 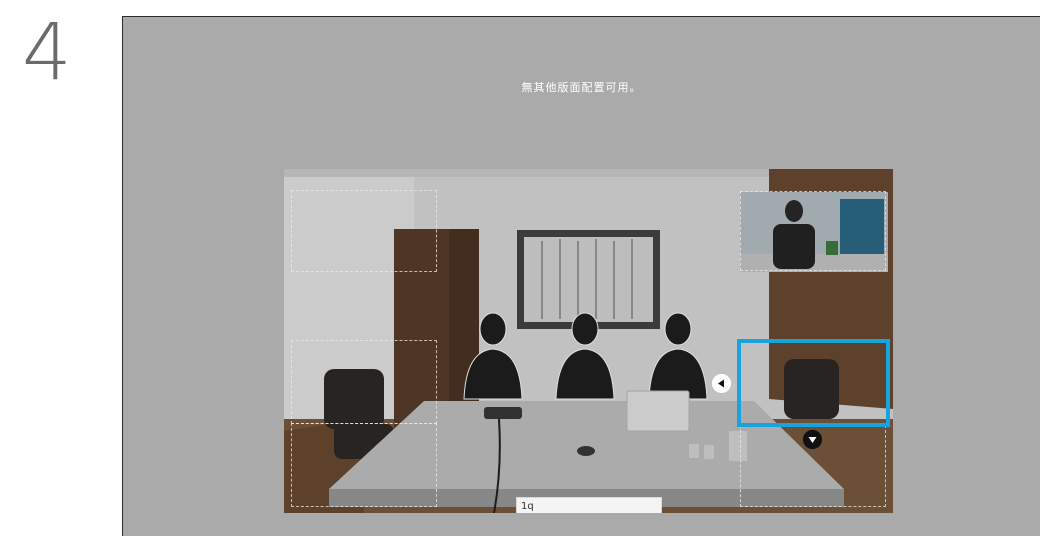 What do you see at coordinates (581, 87) in the screenshot?
I see `no-layouts-message: 無其他版面配置可用。` at bounding box center [581, 87].